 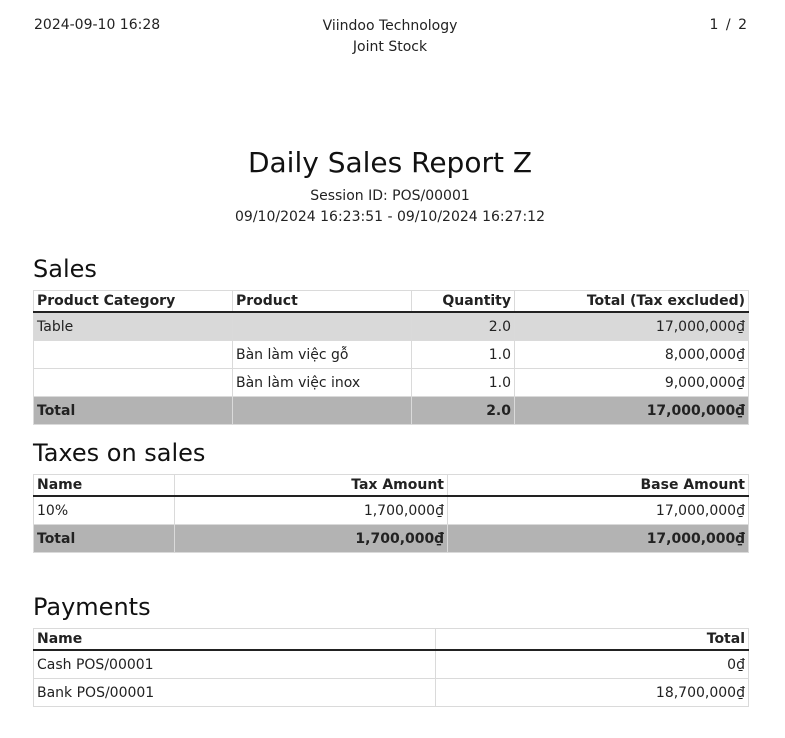 I want to click on table-row: Bank POS/00001 18,700,000₫, so click(x=391, y=692).